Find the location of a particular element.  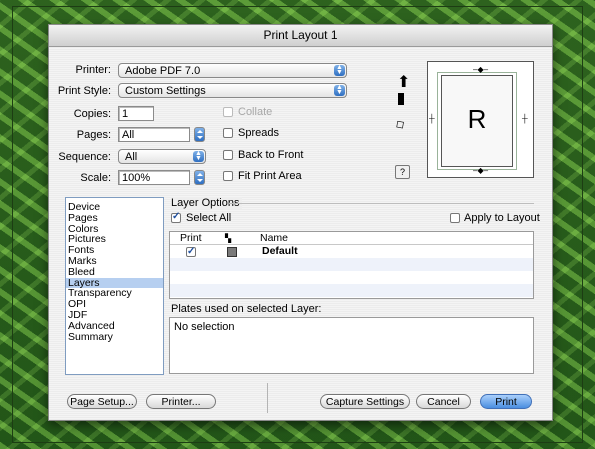

spreads-label: Spreads is located at coordinates (258, 133).